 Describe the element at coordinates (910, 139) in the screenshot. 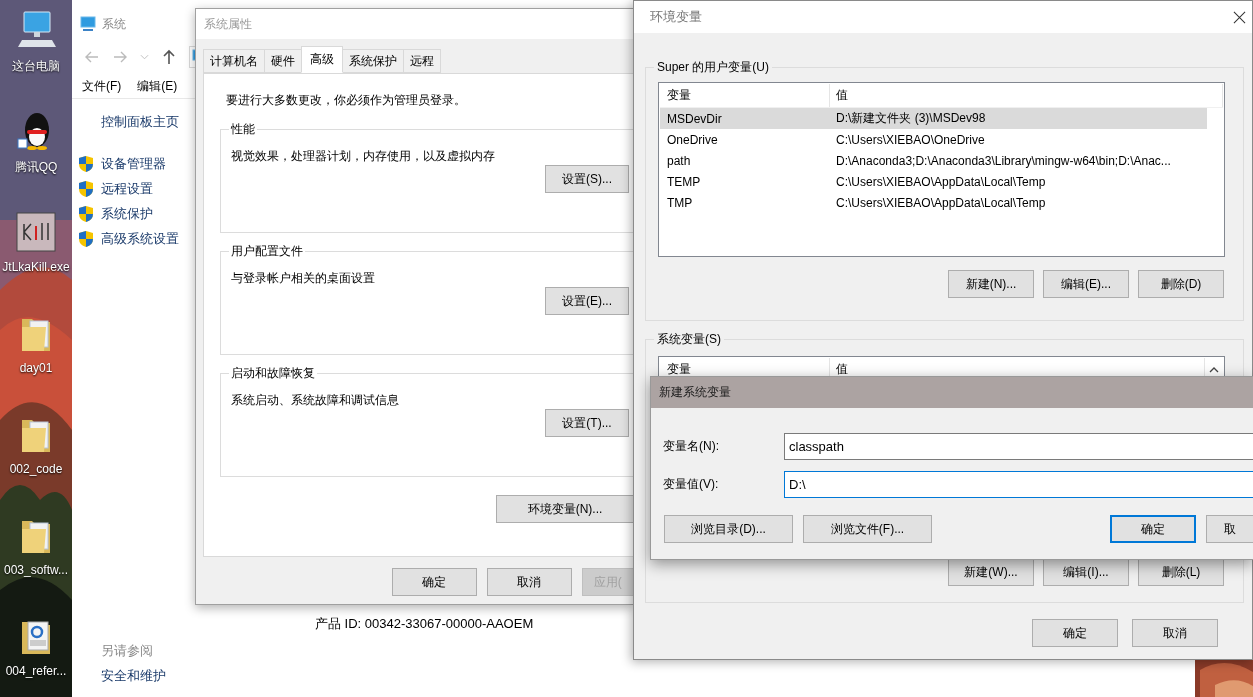

I see `table-cell-text: C:\Users\XIEBAO\OneDrive` at that location.